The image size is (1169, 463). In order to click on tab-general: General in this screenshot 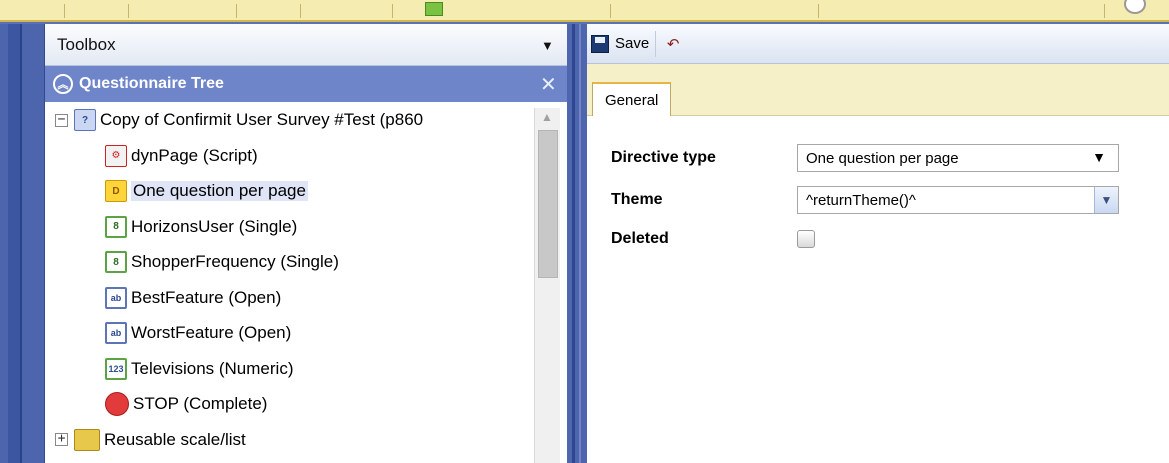, I will do `click(632, 99)`.